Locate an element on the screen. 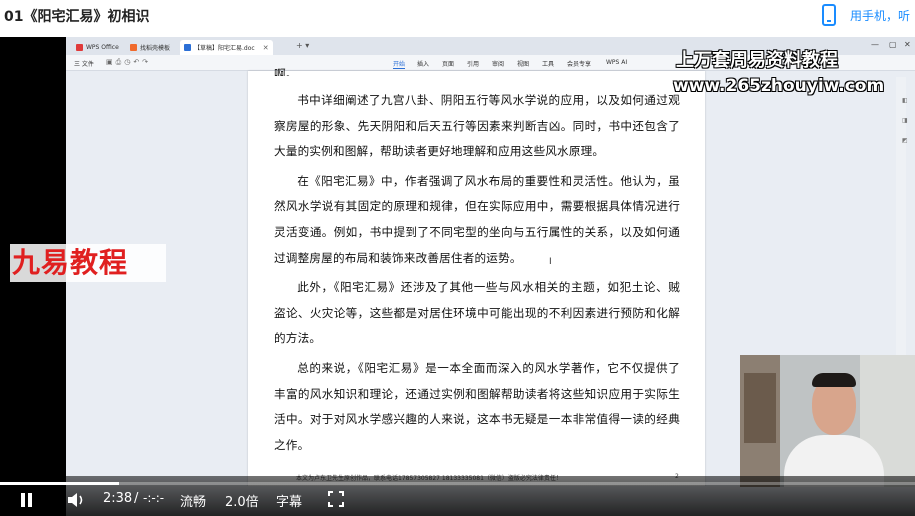 The width and height of the screenshot is (915, 516). current-time: 2:38 is located at coordinates (118, 498).